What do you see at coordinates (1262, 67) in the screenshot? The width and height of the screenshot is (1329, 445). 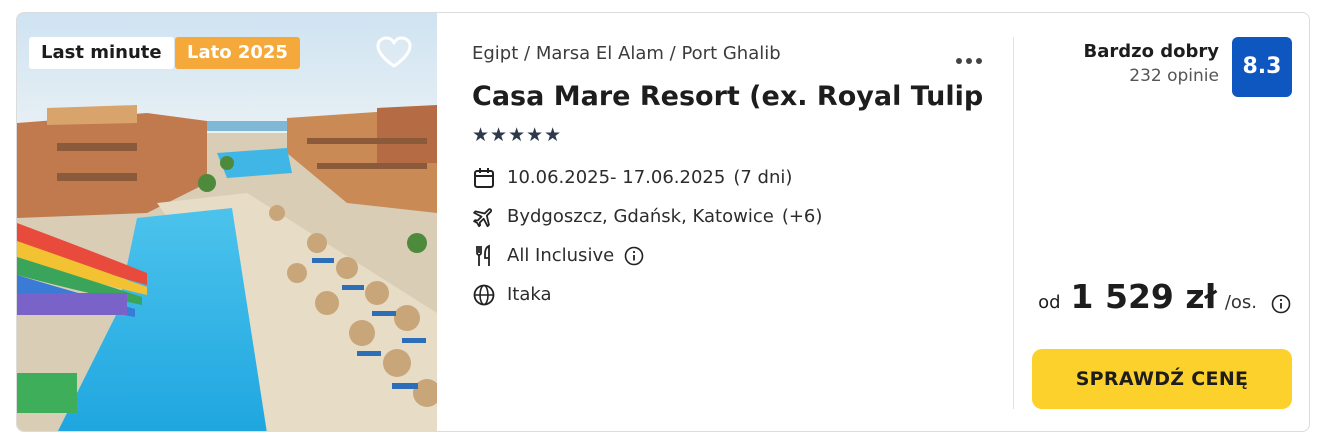 I see `rating-score-badge: 8.3` at bounding box center [1262, 67].